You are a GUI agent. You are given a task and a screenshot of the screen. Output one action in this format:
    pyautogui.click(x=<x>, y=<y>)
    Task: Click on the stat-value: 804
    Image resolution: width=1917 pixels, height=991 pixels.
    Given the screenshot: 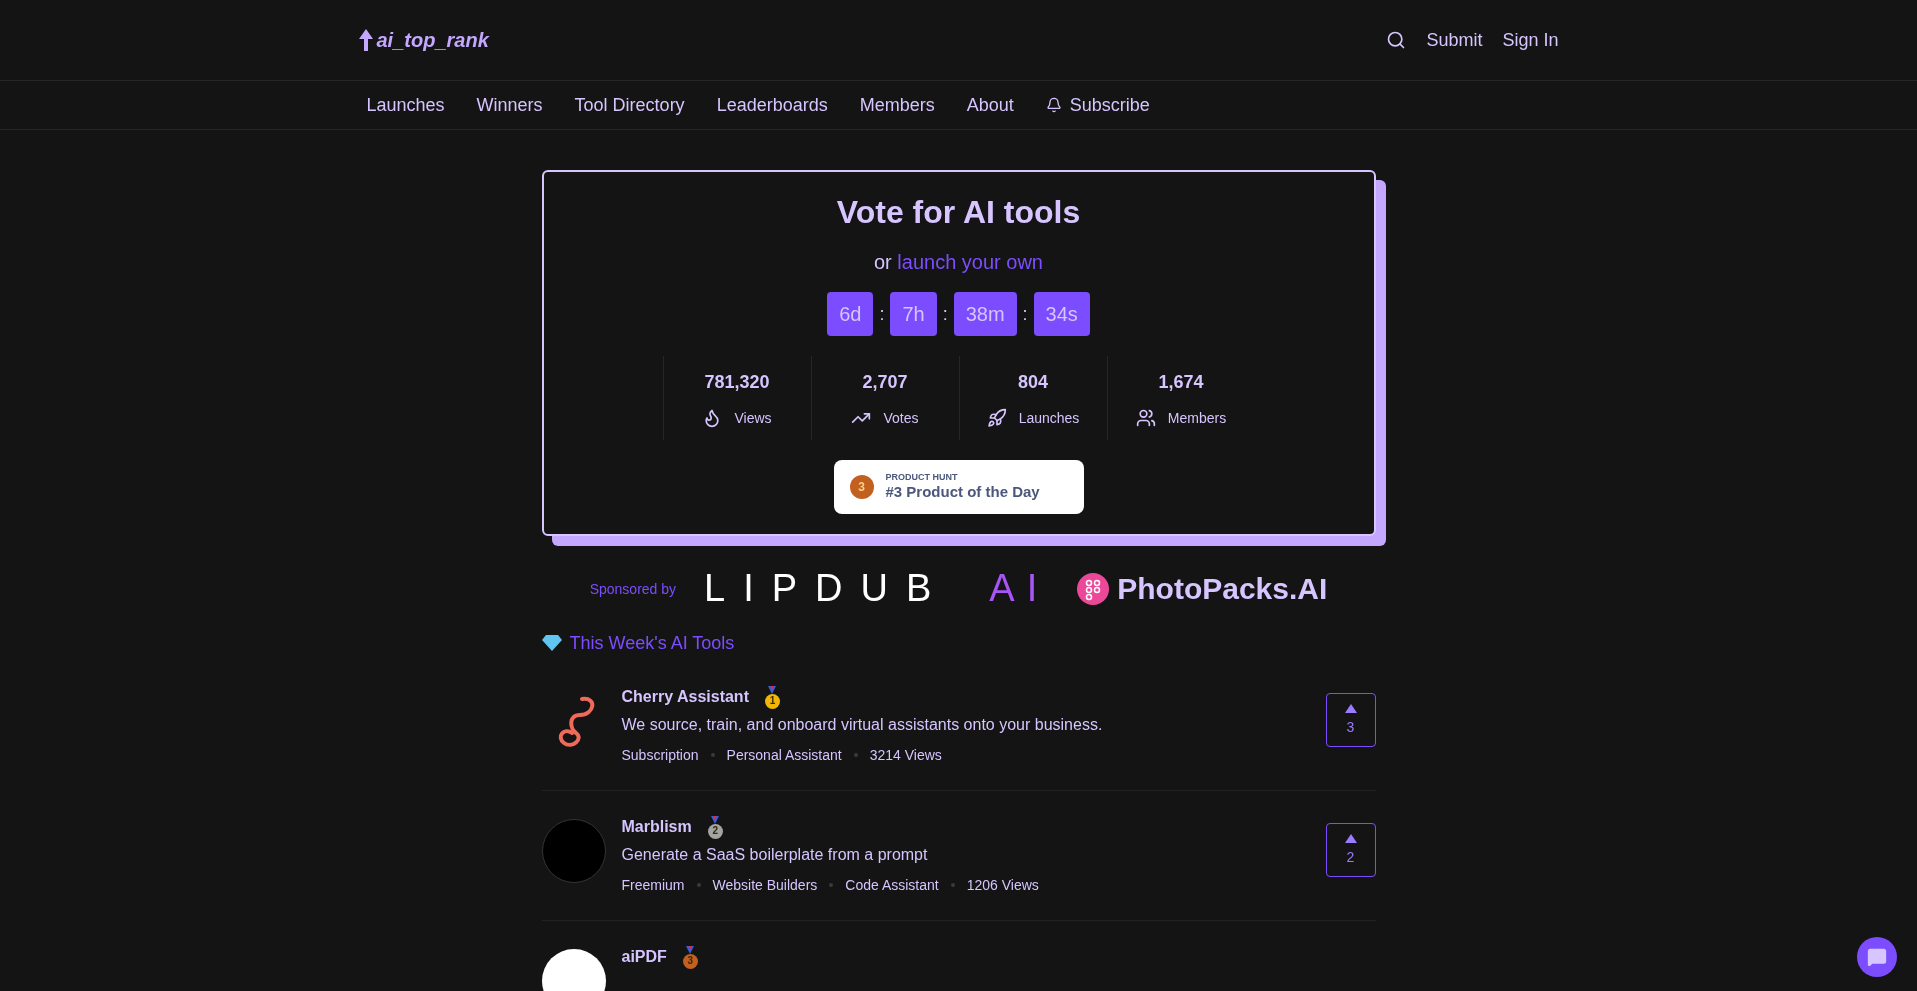 What is the action you would take?
    pyautogui.click(x=1032, y=382)
    